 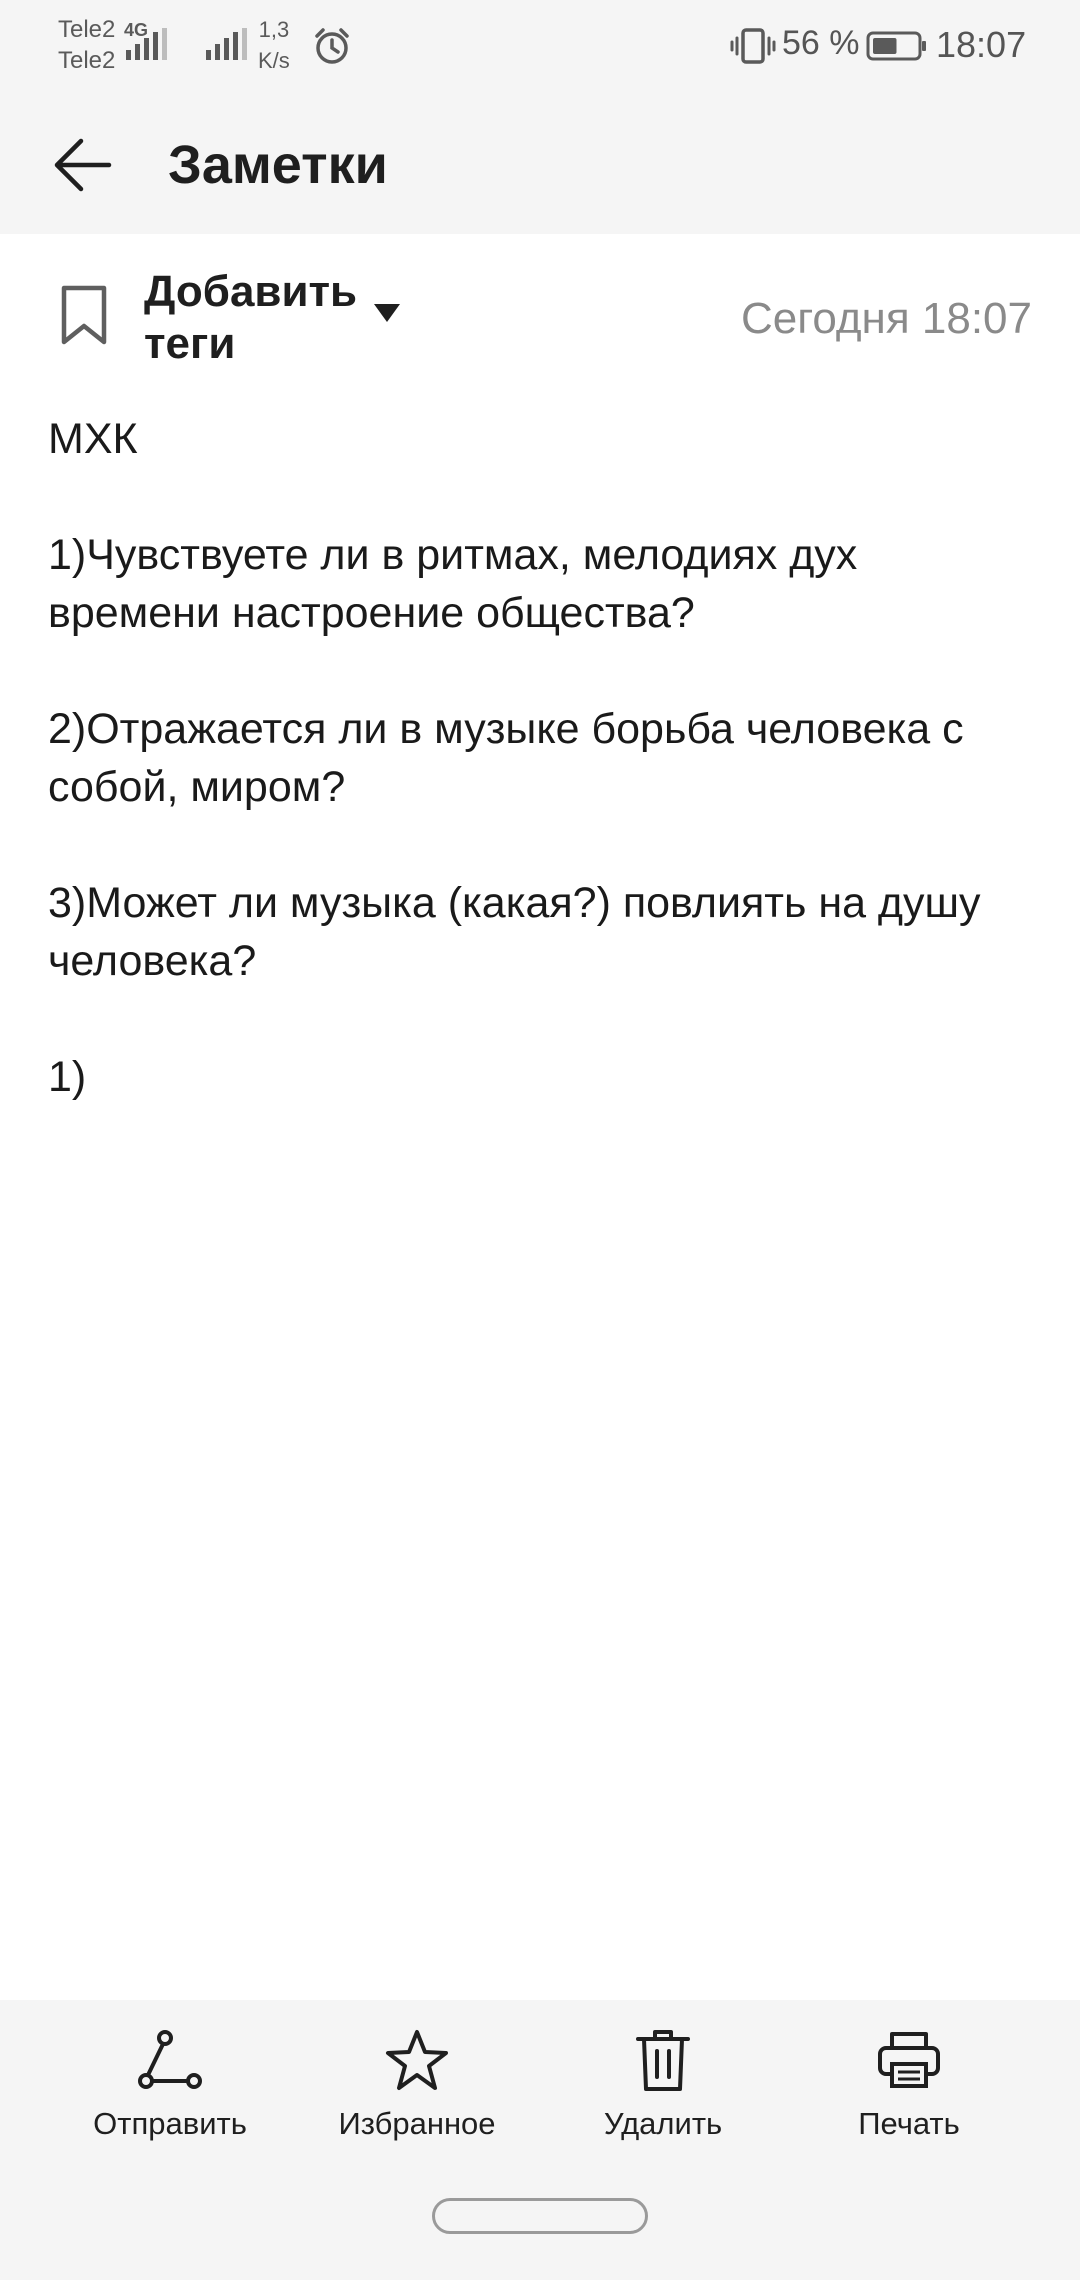 I want to click on delete-button: Удалить, so click(x=663, y=2089).